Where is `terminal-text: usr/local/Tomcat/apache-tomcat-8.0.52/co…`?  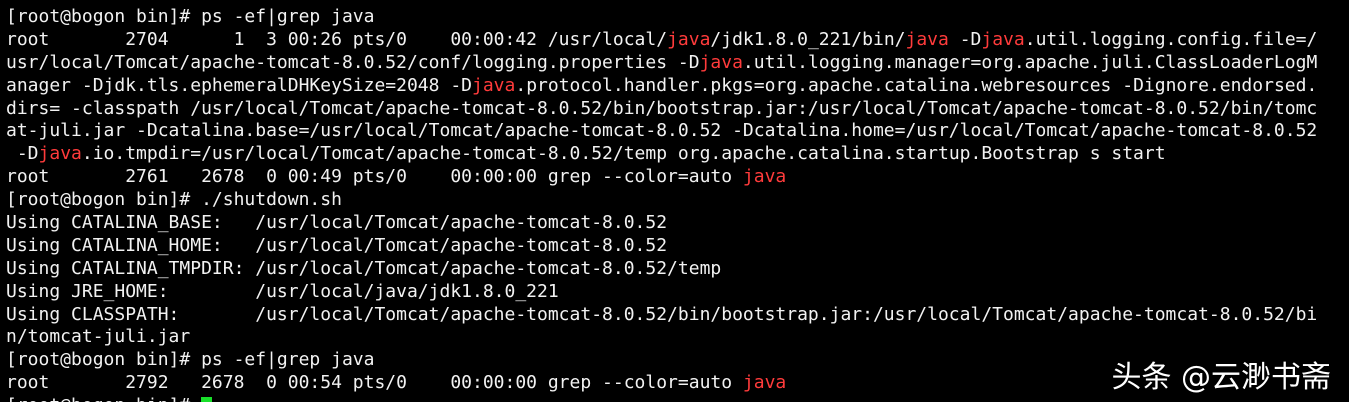
terminal-text: usr/local/Tomcat/apache-tomcat-8.0.52/co… is located at coordinates (353, 62).